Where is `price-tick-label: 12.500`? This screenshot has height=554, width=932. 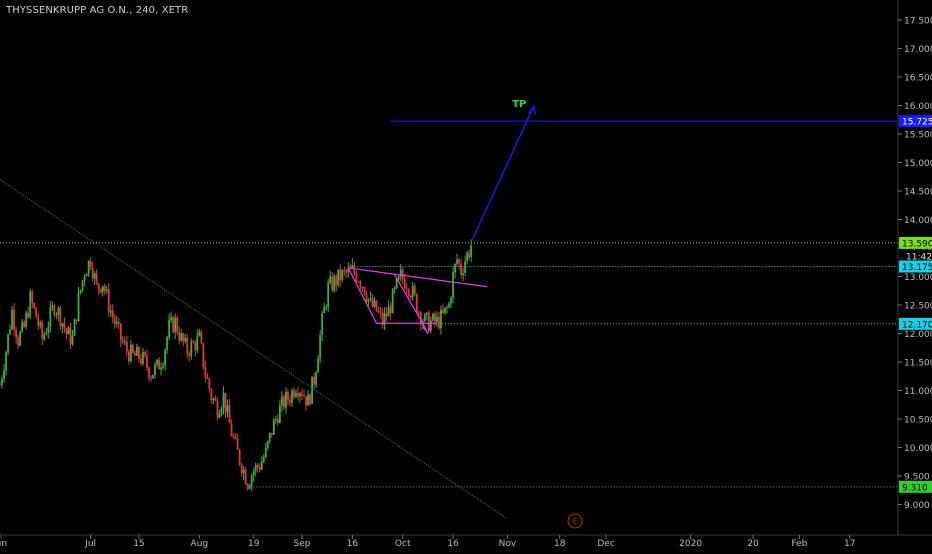 price-tick-label: 12.500 is located at coordinates (918, 307).